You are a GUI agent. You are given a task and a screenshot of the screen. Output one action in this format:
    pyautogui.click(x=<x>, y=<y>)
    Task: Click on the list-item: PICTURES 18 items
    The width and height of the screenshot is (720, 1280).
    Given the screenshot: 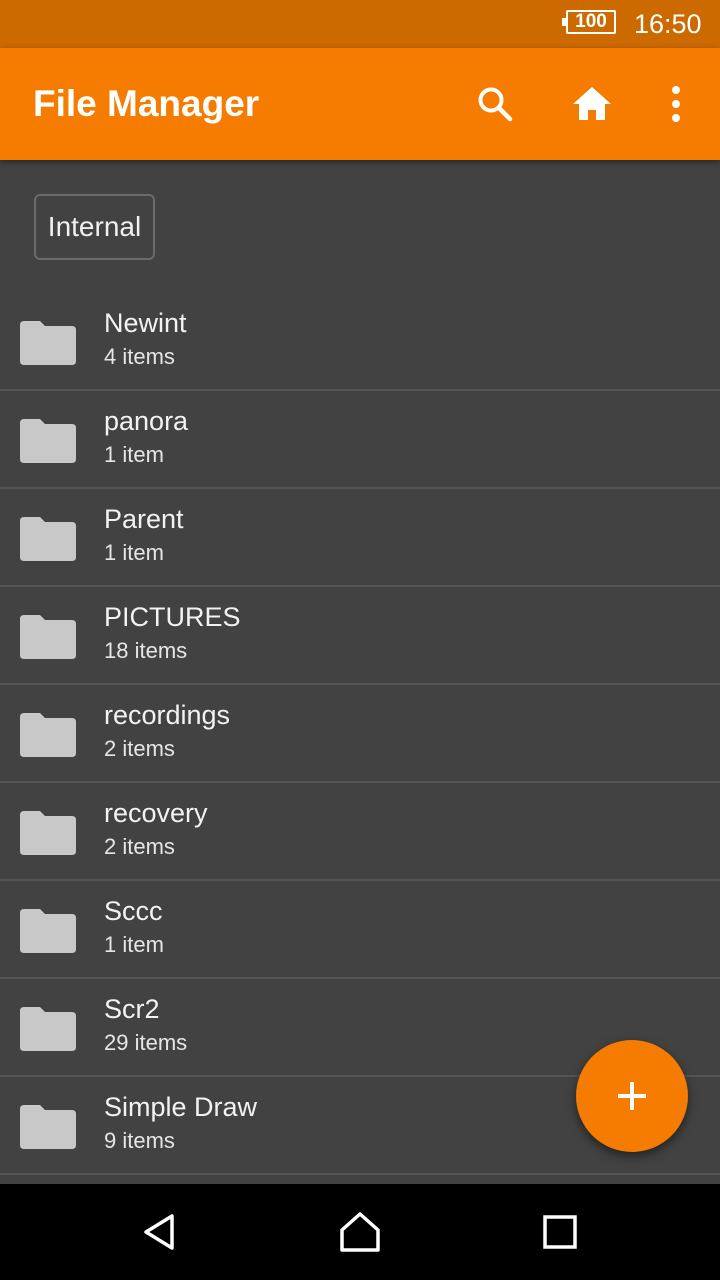 What is the action you would take?
    pyautogui.click(x=360, y=636)
    